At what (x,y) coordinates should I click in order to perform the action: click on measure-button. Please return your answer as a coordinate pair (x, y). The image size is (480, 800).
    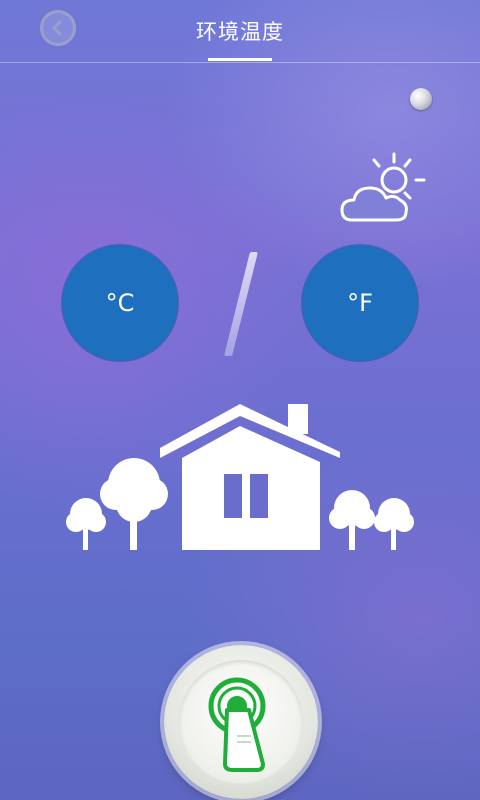
    Looking at the image, I should click on (241, 722).